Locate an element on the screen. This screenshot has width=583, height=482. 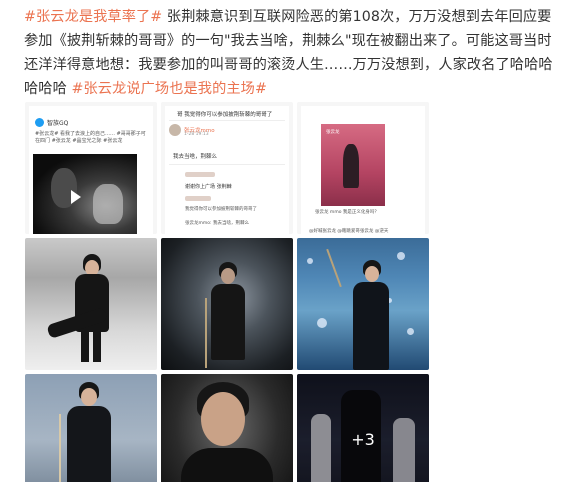
screenshot-poster: 张云龙 张云龙 mmo 我是正义化身吗？ @好喊张云龙 @瞎跳爱哥张云龙 @逆天 is located at coordinates (363, 170).